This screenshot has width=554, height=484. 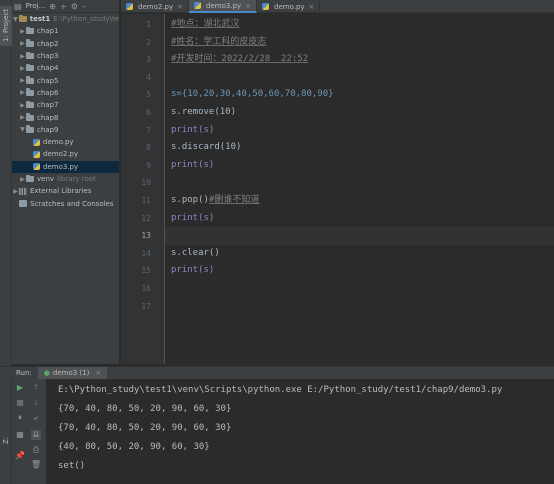 I want to click on scroll-up-icon: ↑, so click(x=36, y=388).